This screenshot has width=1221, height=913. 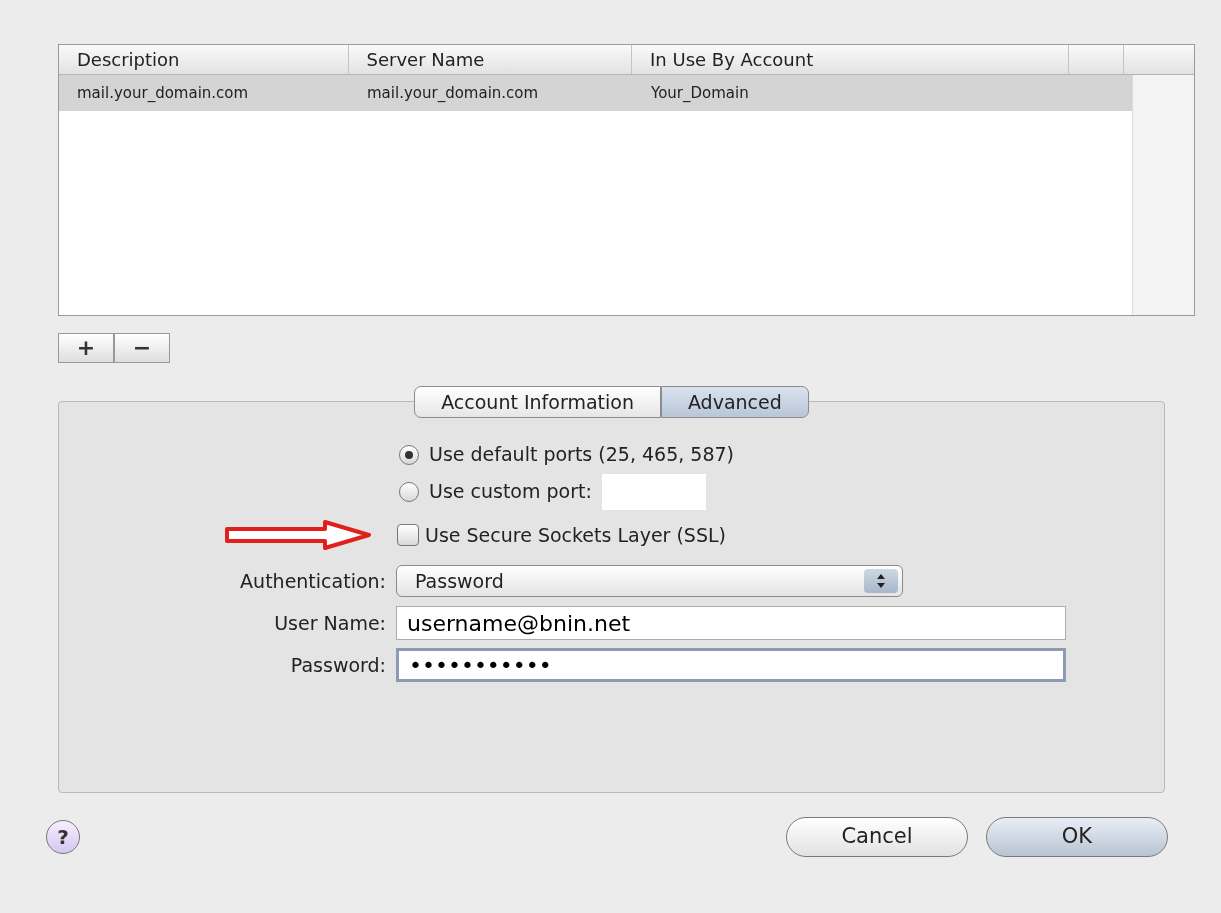 I want to click on table-row: mail.your_domain.com mail.your_domain.com Your_Domain, so click(x=595, y=93).